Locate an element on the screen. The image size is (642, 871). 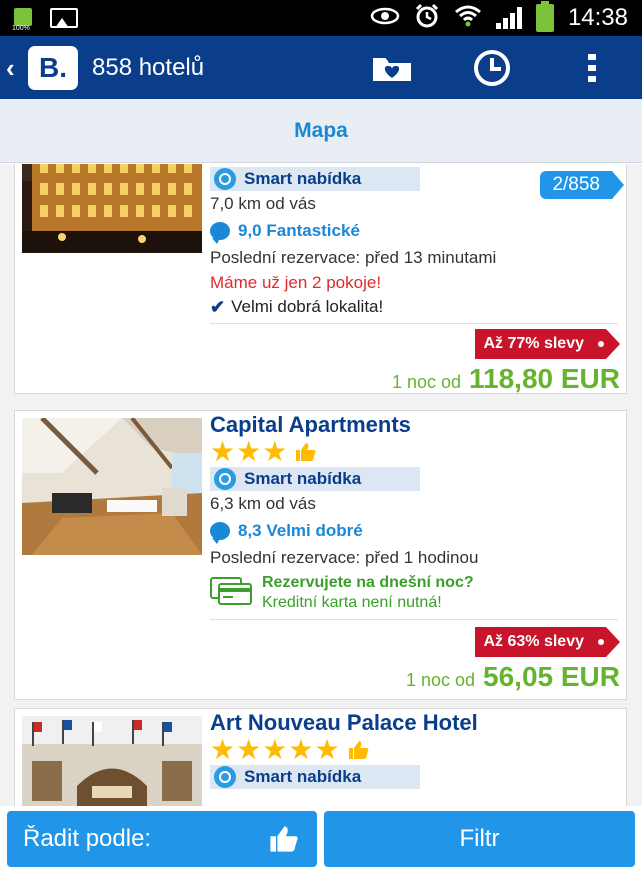
map-tab-label: Mapa is located at coordinates (321, 130).